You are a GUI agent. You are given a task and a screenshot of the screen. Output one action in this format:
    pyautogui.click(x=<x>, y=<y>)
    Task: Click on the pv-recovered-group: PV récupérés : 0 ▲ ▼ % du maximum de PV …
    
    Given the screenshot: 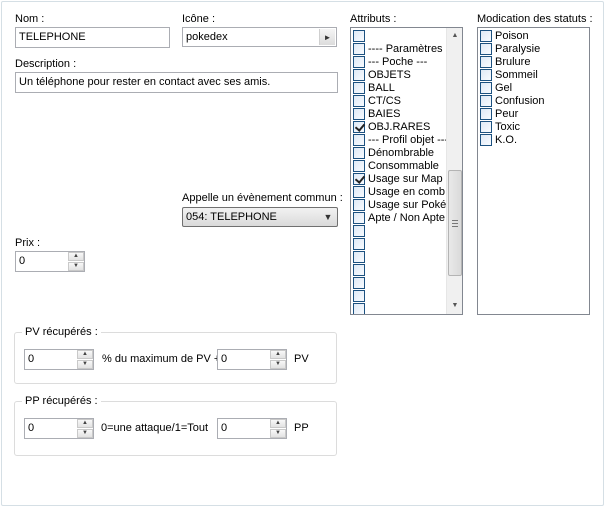 What is the action you would take?
    pyautogui.click(x=175, y=355)
    